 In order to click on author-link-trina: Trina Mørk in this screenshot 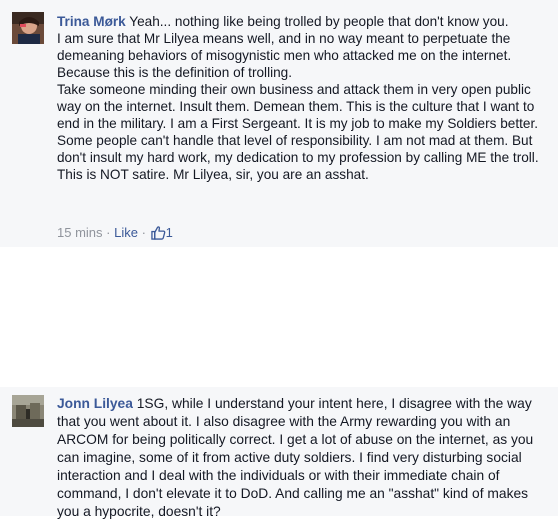, I will do `click(91, 21)`.